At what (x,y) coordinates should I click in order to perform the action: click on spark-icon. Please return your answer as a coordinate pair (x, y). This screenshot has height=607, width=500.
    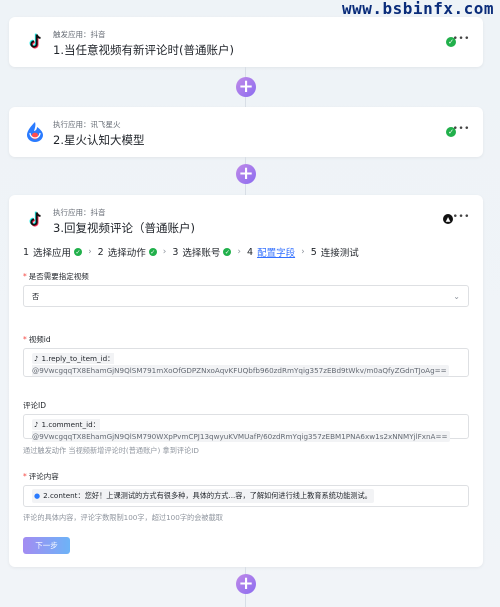
    Looking at the image, I should click on (35, 132).